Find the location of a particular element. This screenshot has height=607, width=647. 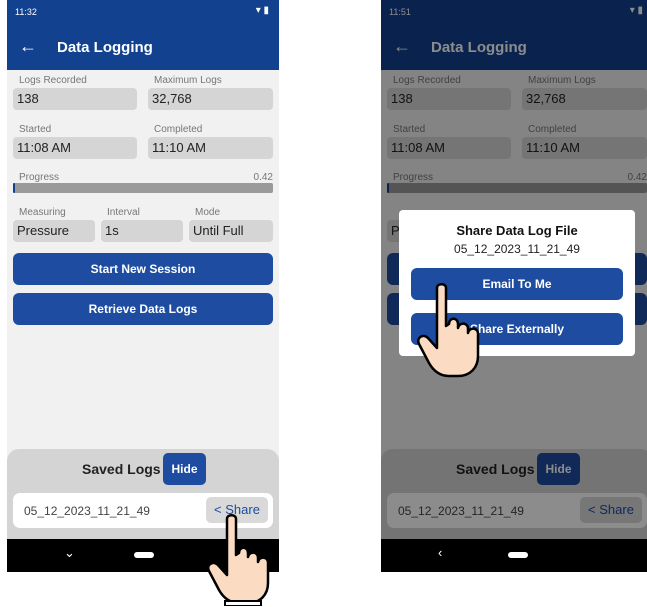

started-value: 11:08 AM is located at coordinates (75, 148).